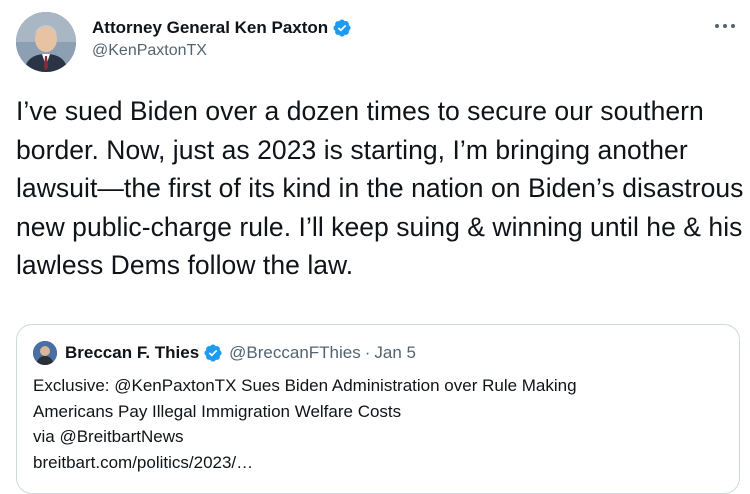  I want to click on quoted-tweet-header: Breccan F. Thies @BreccanFThies · Jan 5, so click(224, 353).